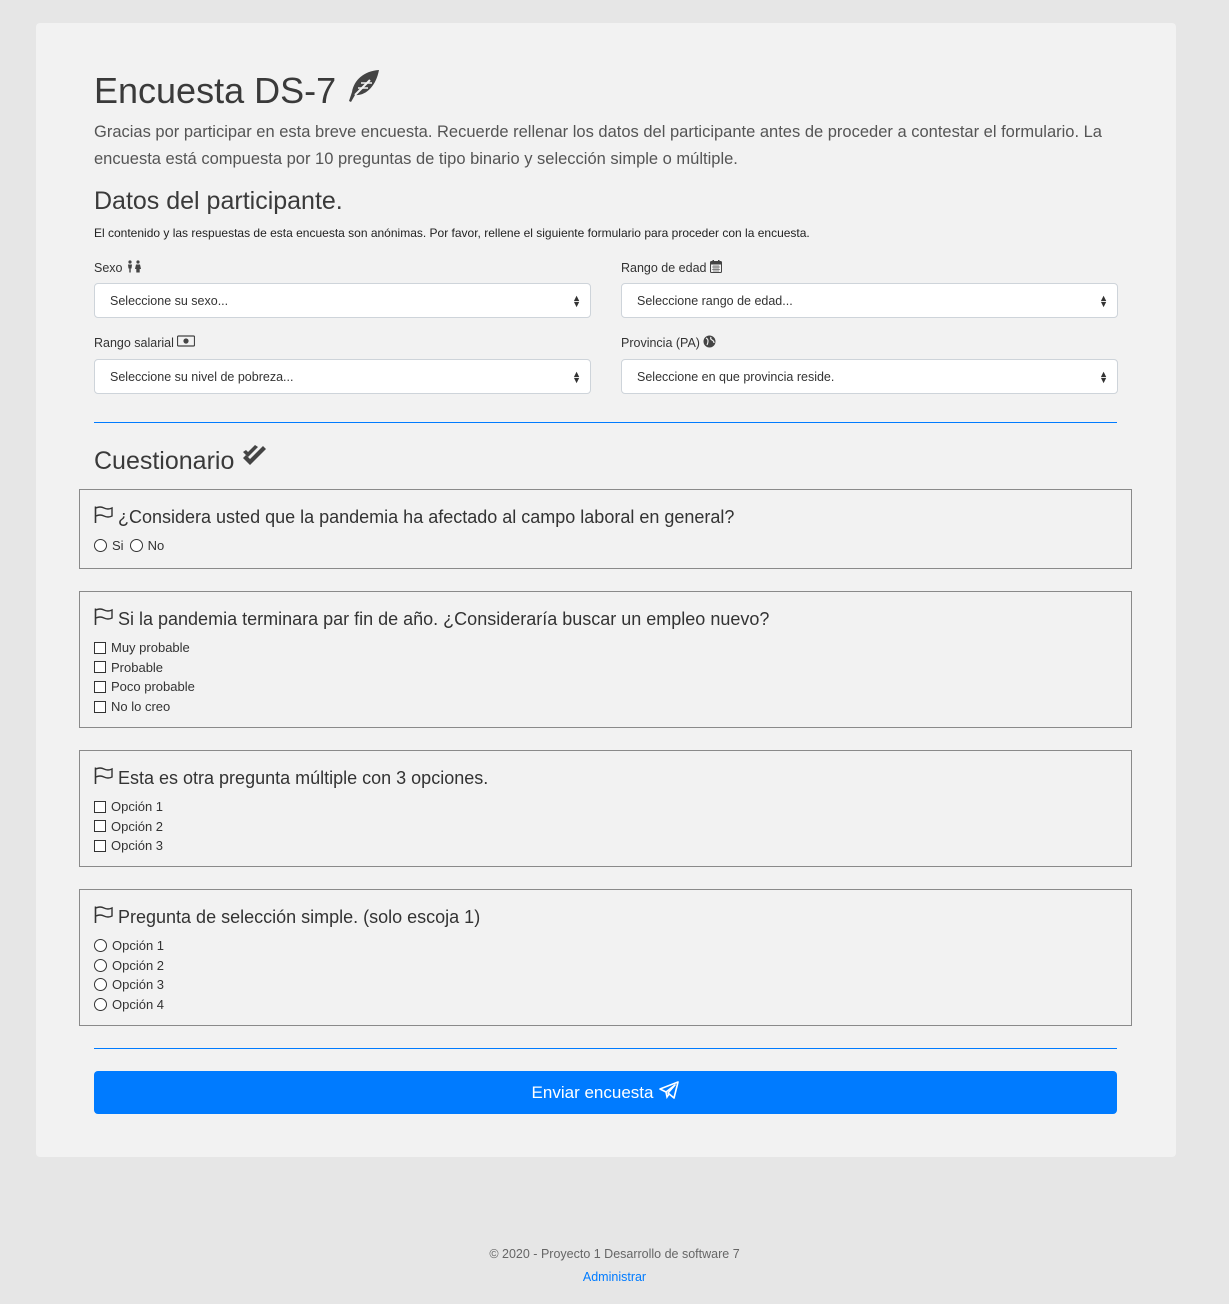 The image size is (1229, 1304). I want to click on option-radio: Opción 2, so click(129, 966).